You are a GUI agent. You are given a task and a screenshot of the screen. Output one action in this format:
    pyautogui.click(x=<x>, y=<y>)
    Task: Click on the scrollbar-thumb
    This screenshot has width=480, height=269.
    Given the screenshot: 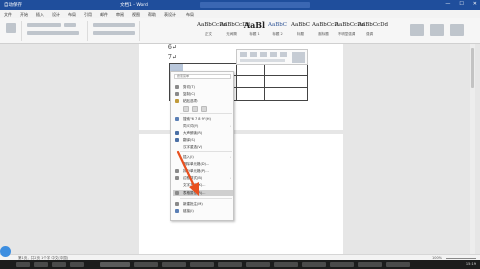 What is the action you would take?
    pyautogui.click(x=472, y=68)
    